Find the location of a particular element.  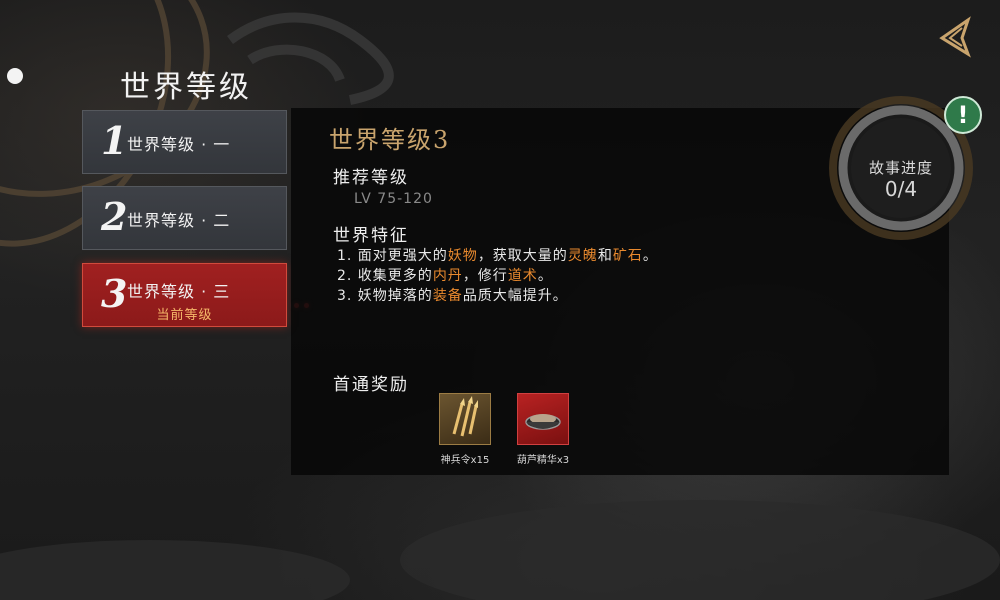

reward-item-gourd-essence: 葫芦精华x3 is located at coordinates (543, 429).